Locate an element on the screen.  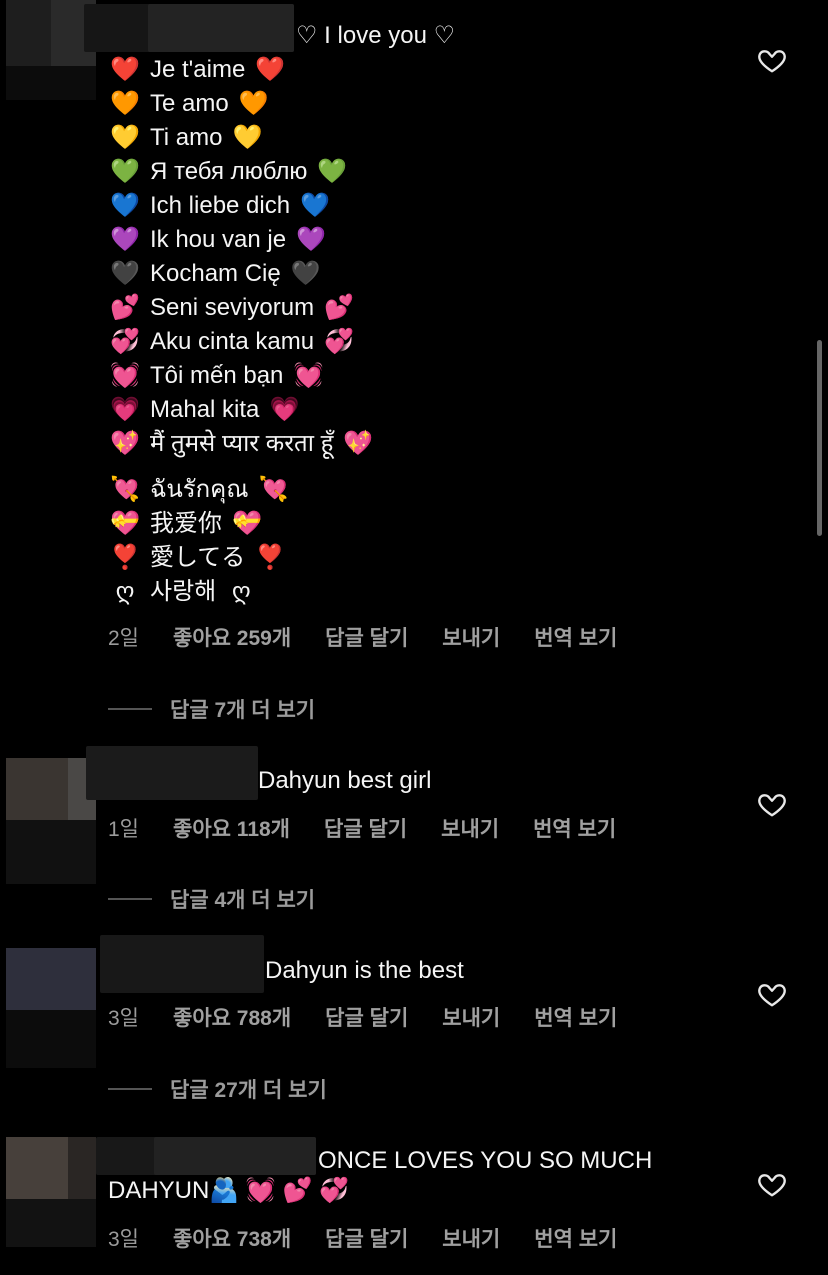
comment-line: 🧡 Te amo 🧡 is located at coordinates (189, 104).